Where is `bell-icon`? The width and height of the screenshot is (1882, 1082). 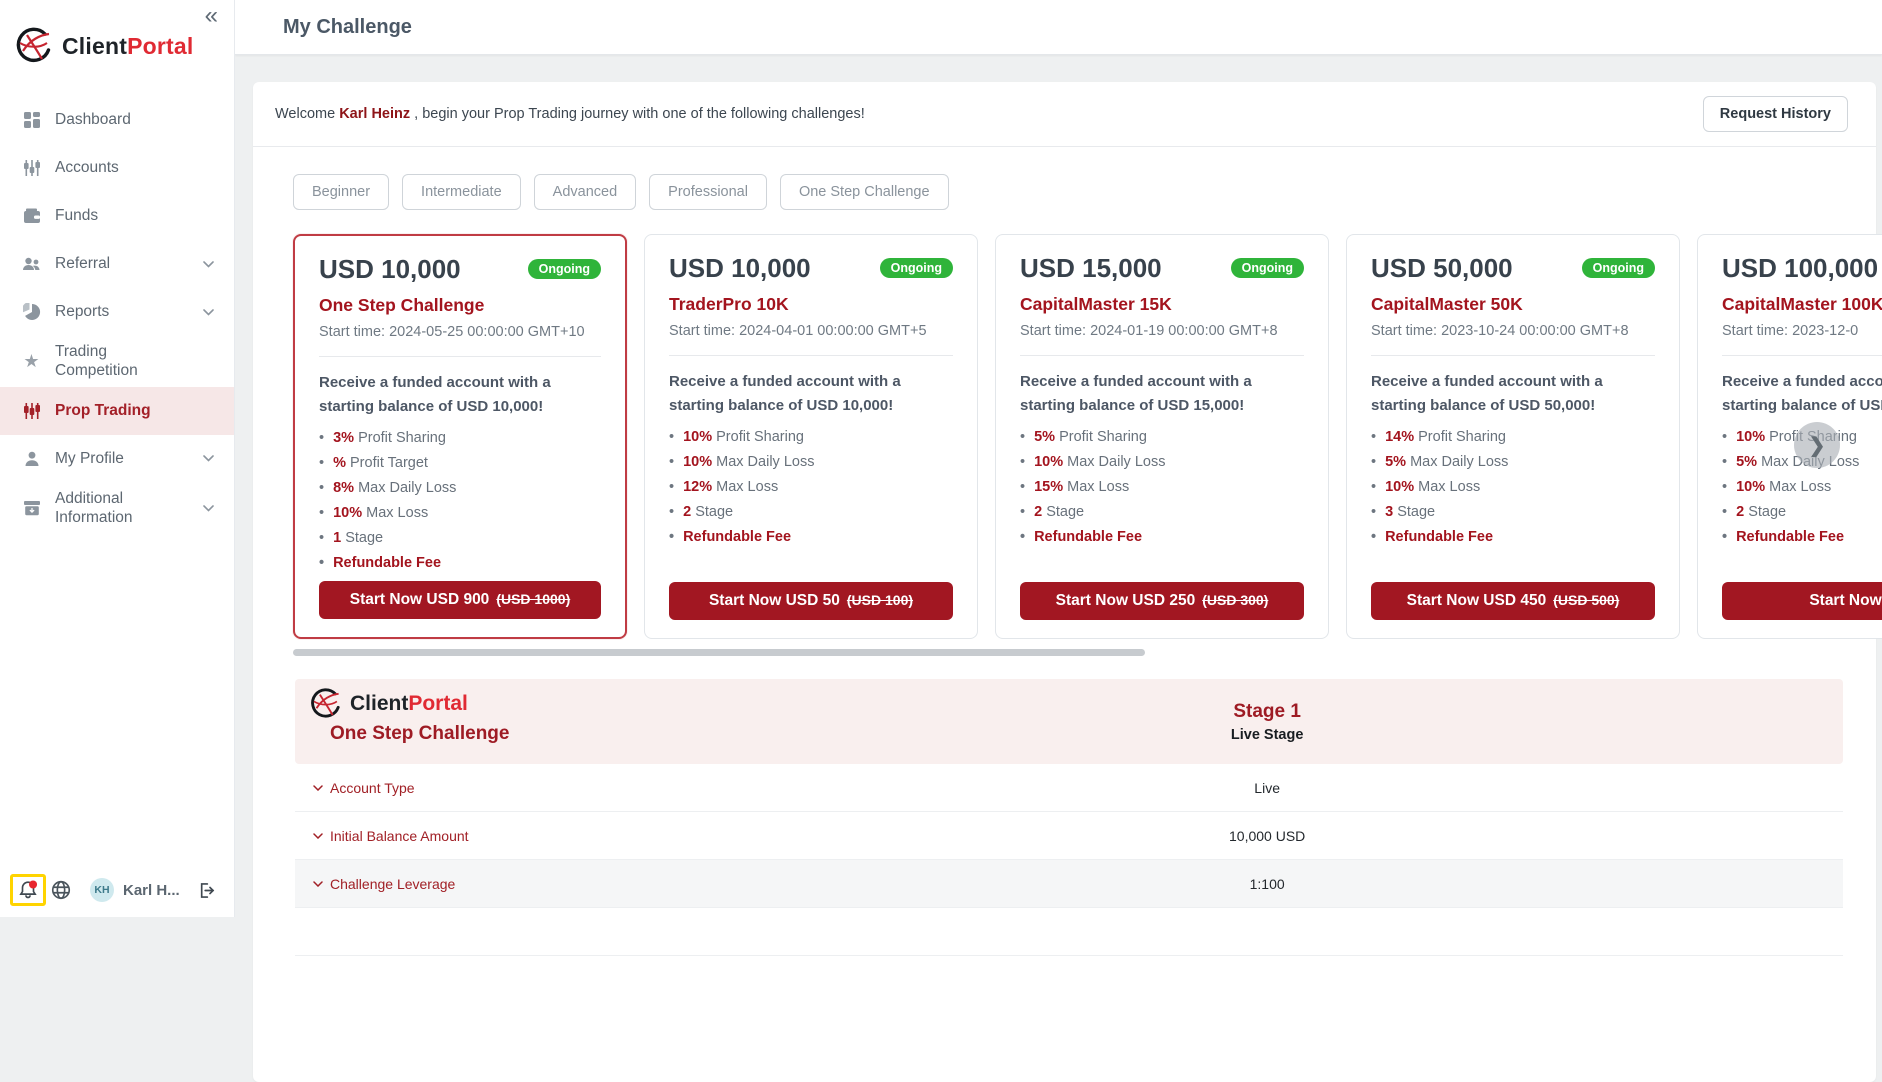
bell-icon is located at coordinates (28, 890).